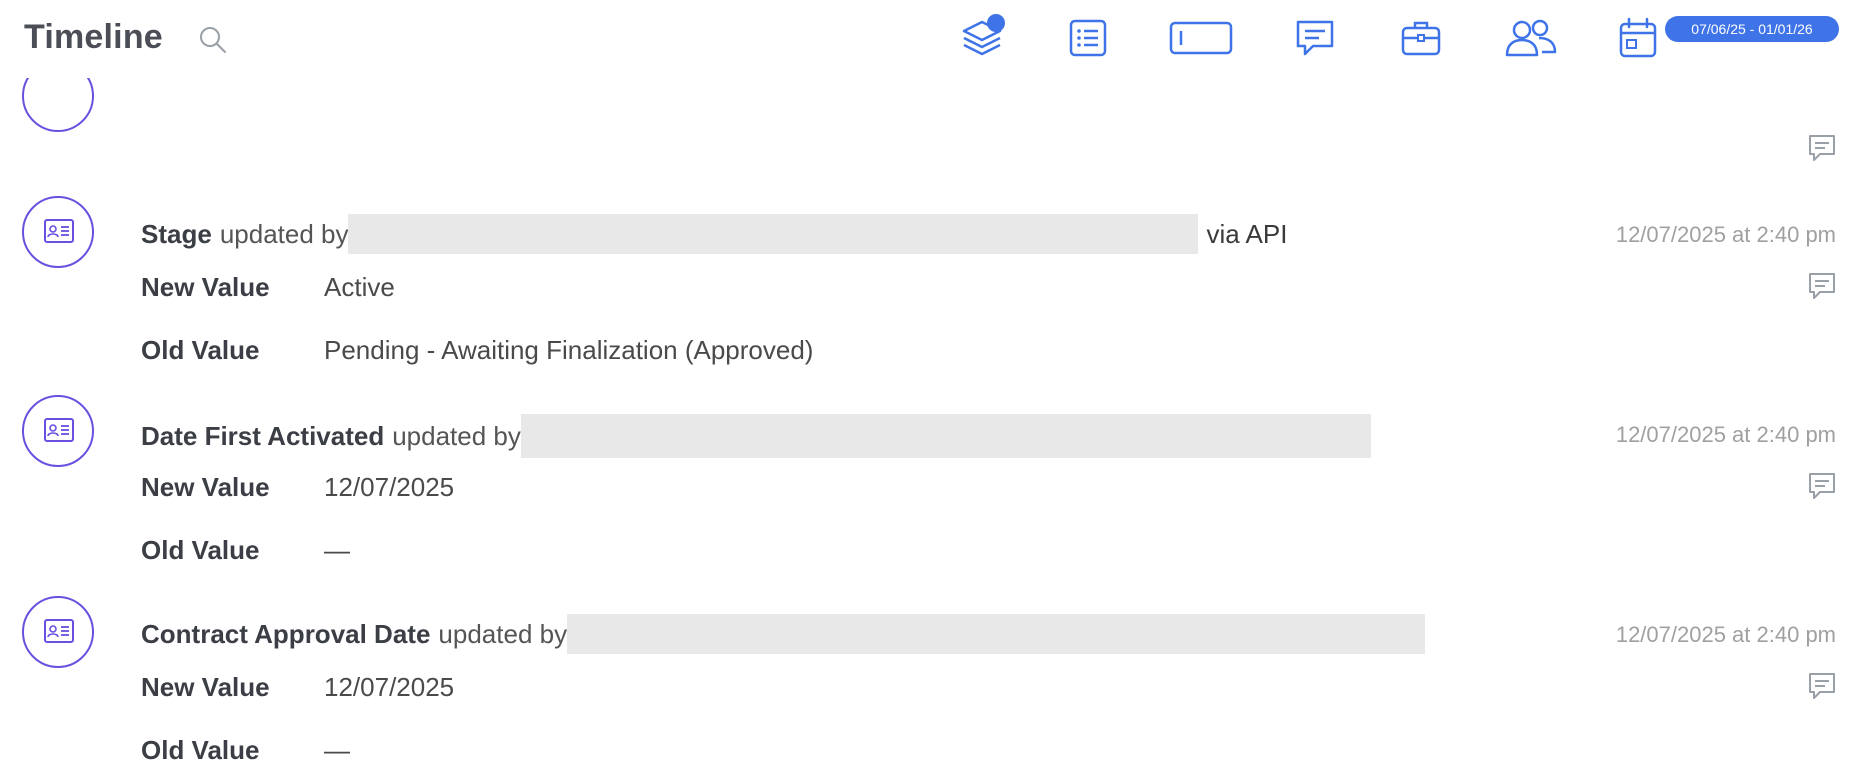 The image size is (1862, 774). I want to click on date-range-badge: 07/06/25 - 01/01/26, so click(1752, 29).